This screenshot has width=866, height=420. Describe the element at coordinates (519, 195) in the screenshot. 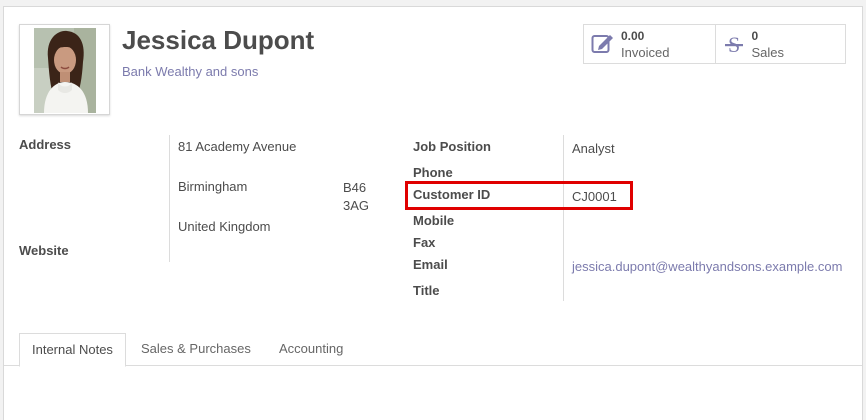

I see `customer-id-highlight` at that location.